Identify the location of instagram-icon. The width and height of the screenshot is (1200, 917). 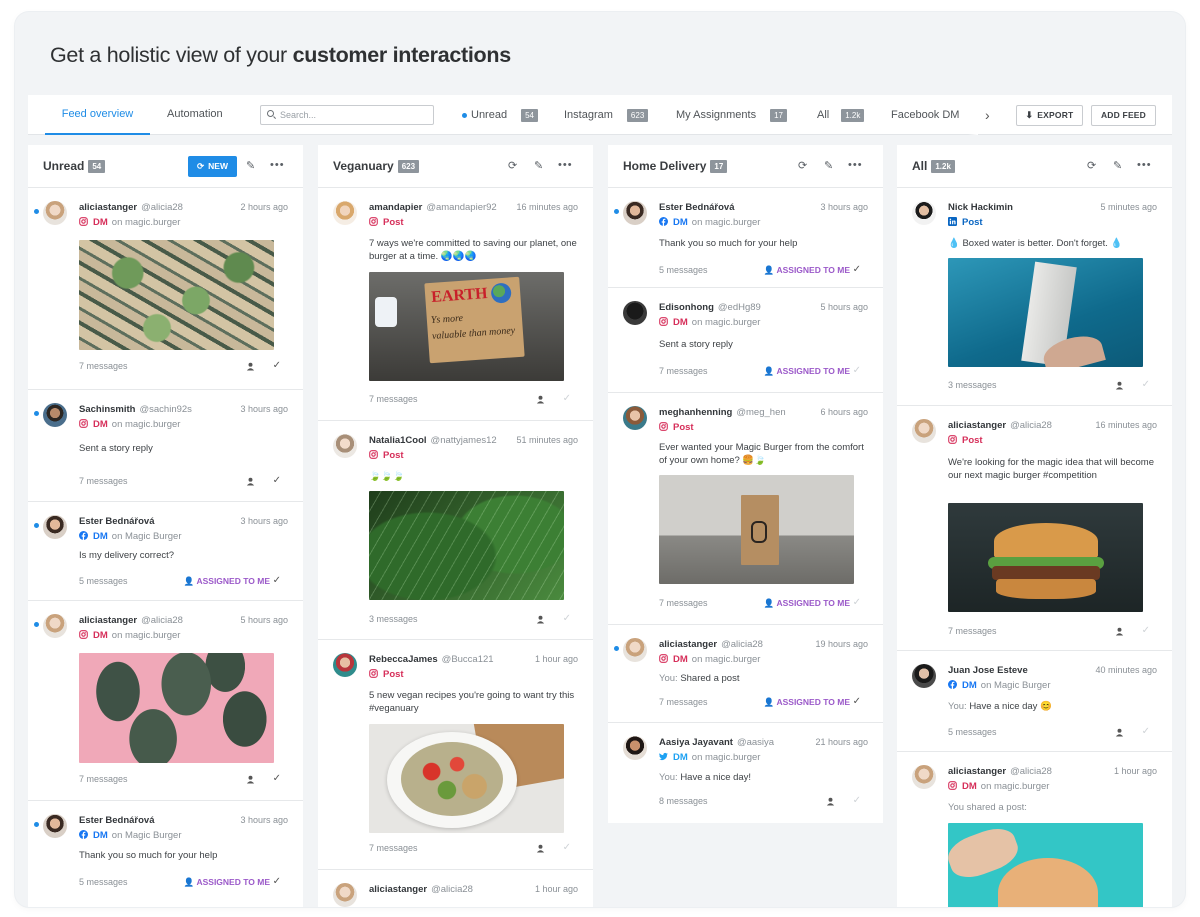
(83, 423).